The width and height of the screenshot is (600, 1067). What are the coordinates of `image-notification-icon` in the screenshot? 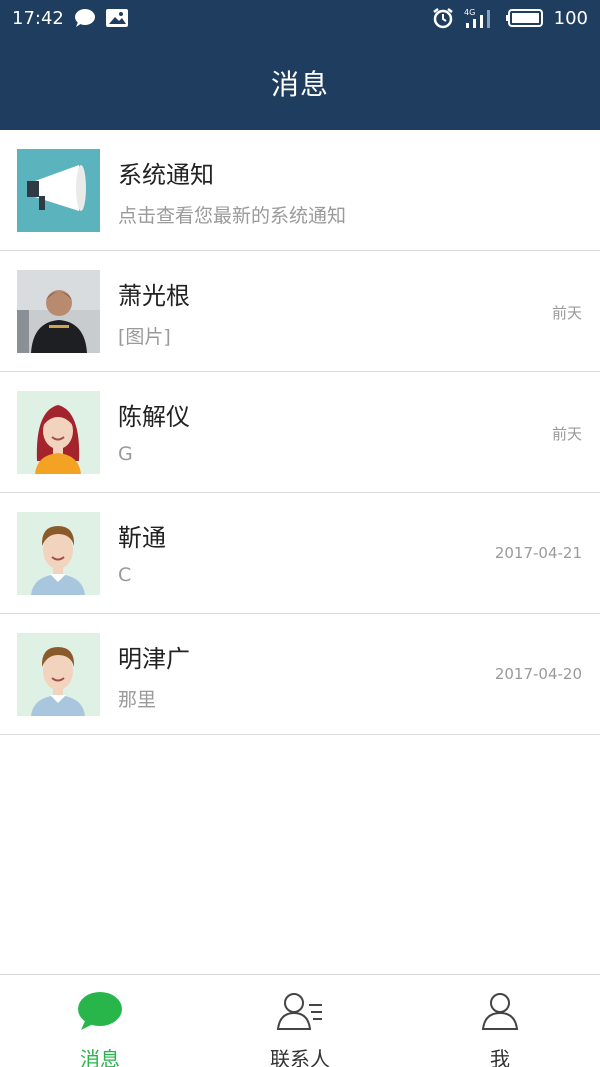 It's located at (116, 18).